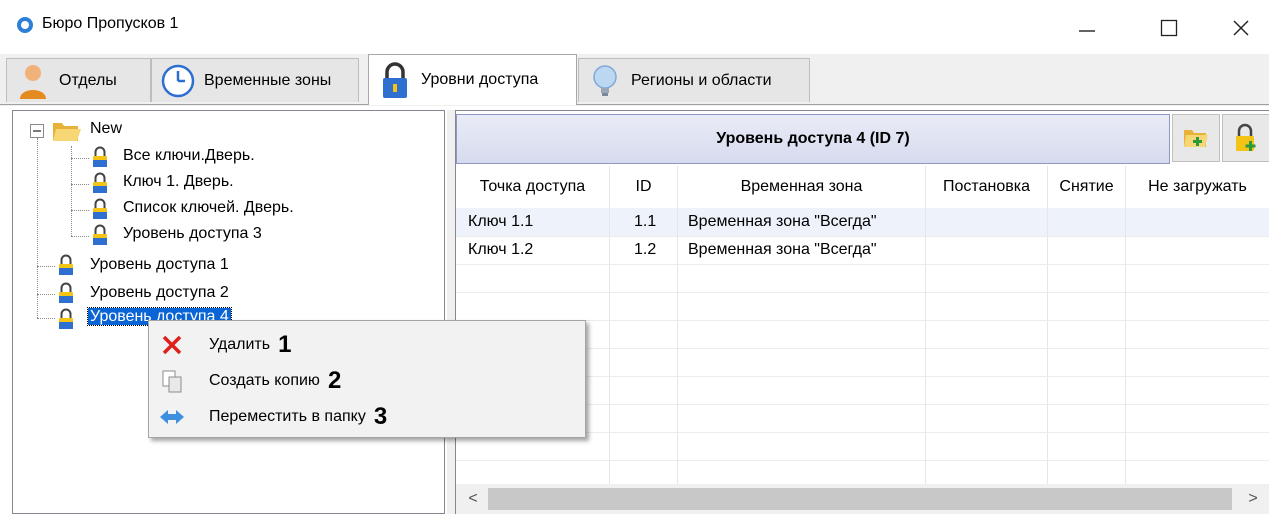 The height and width of the screenshot is (514, 1269). What do you see at coordinates (451, 312) in the screenshot?
I see `panel-splitter` at bounding box center [451, 312].